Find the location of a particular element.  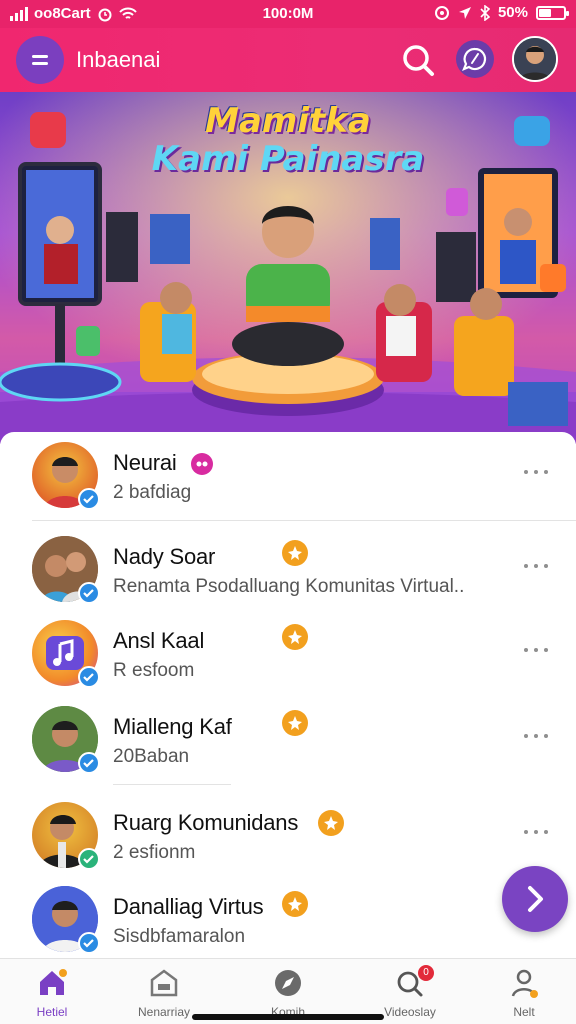

nav-label: Hetiel is located at coordinates (52, 1012).